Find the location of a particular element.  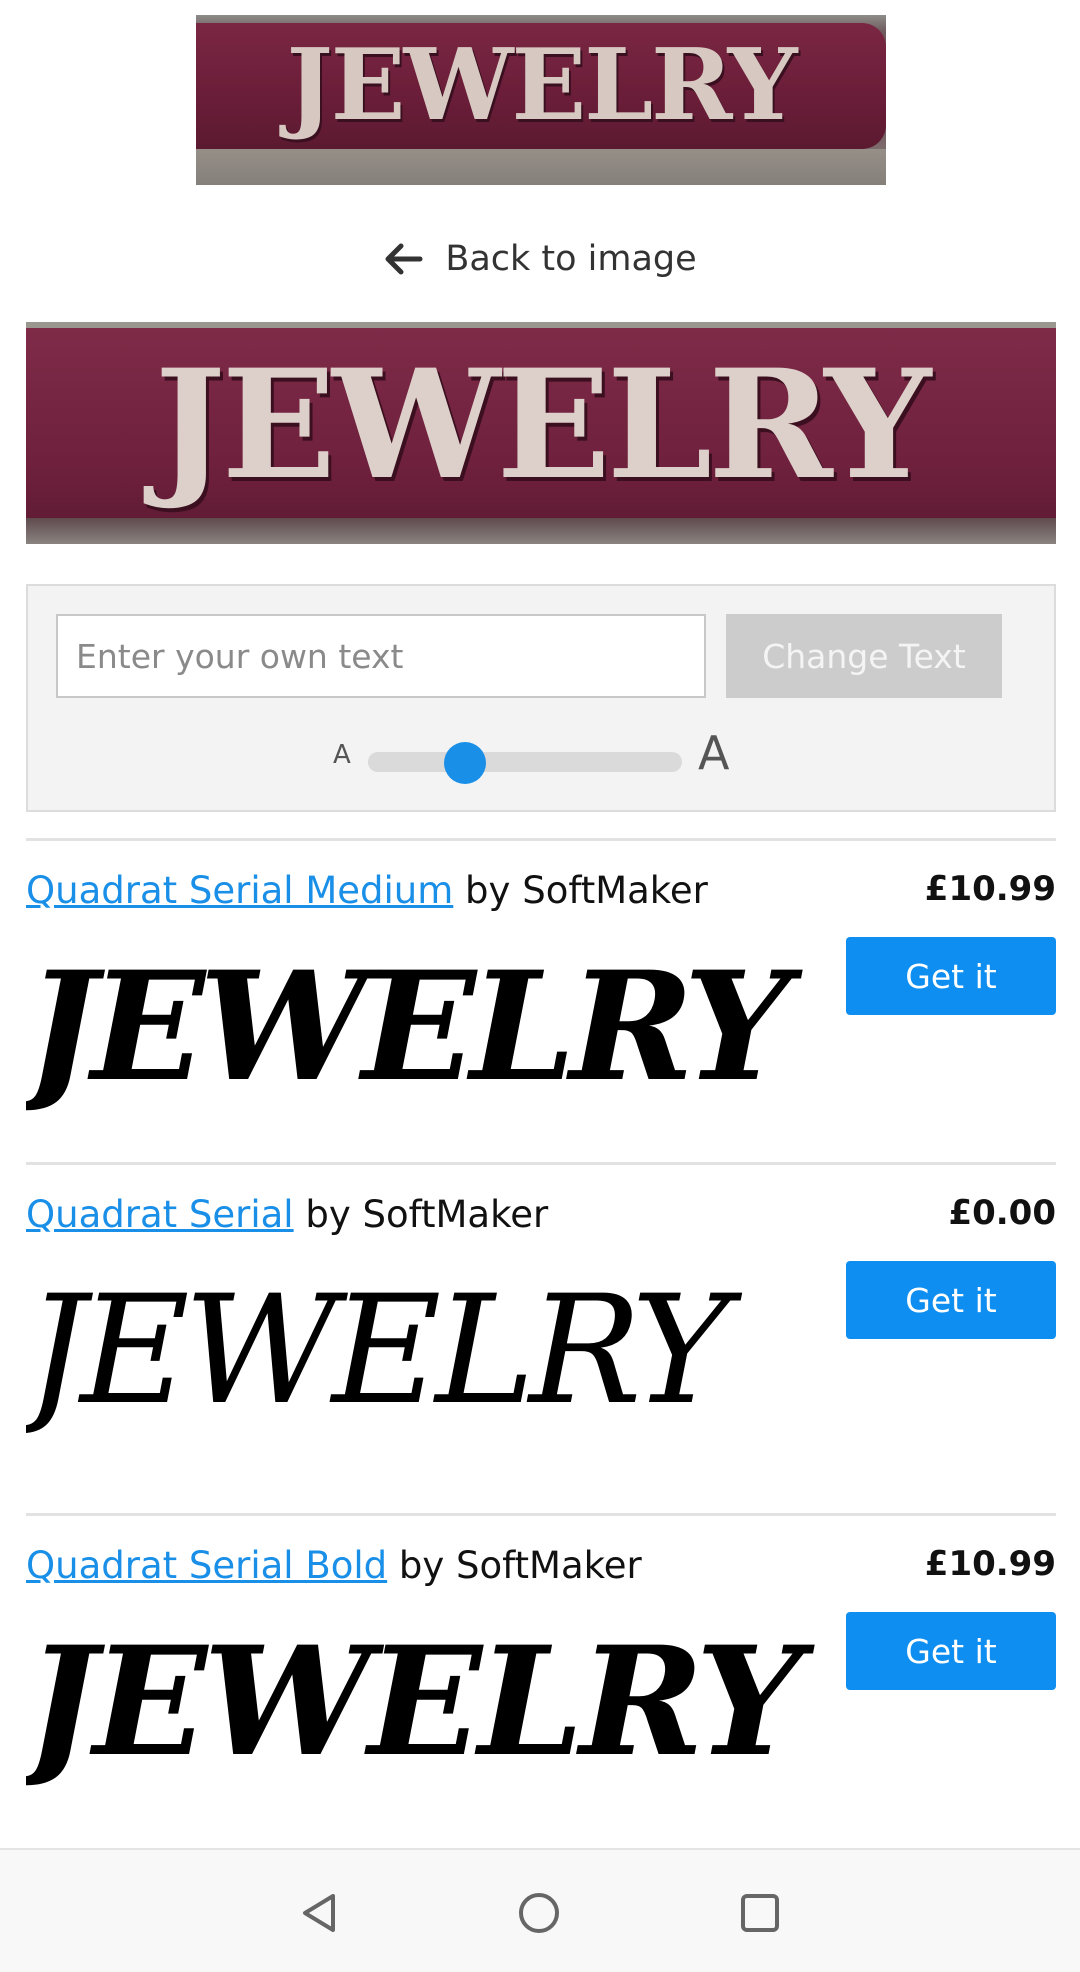

font-price: £0.00 is located at coordinates (1002, 1213).